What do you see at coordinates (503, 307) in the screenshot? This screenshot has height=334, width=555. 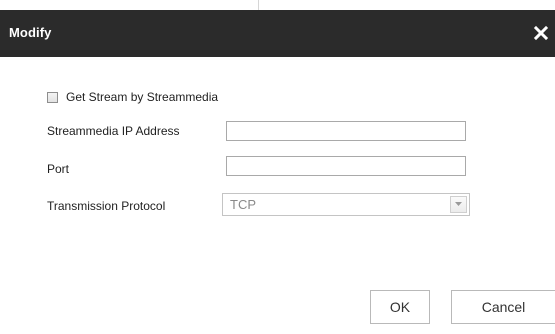 I see `cancel-button: Cancel` at bounding box center [503, 307].